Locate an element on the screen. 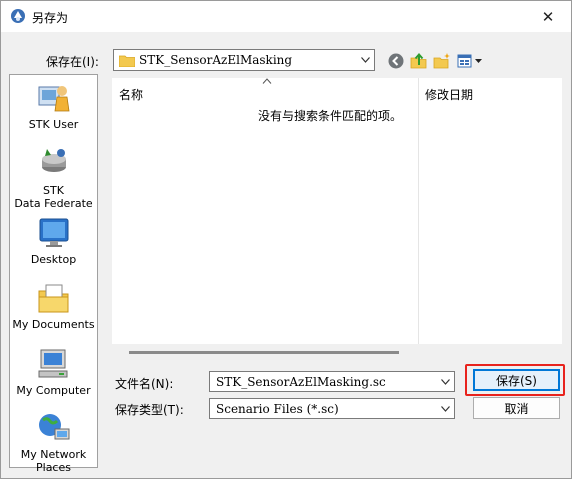 The width and height of the screenshot is (572, 479). back-button is located at coordinates (396, 61).